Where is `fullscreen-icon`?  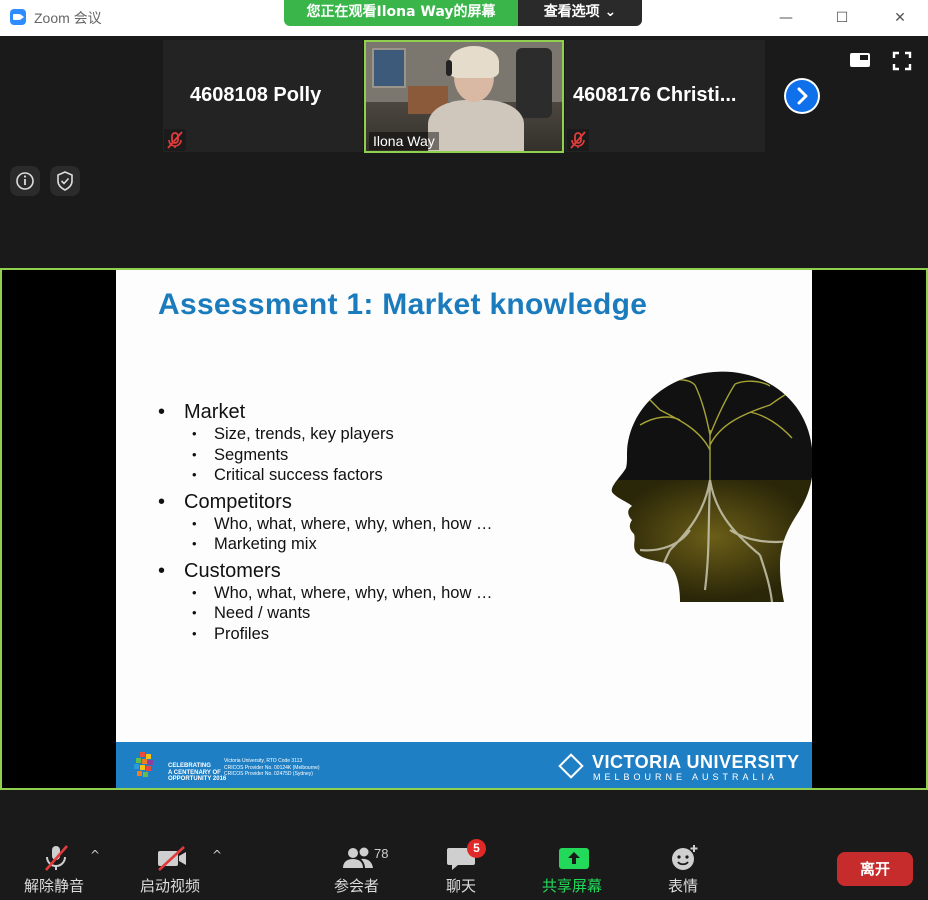 fullscreen-icon is located at coordinates (902, 61).